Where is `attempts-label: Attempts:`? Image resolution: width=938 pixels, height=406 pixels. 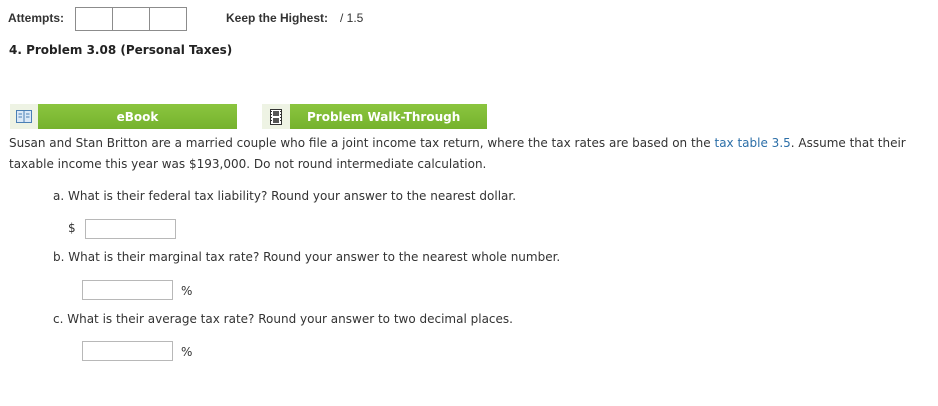 attempts-label: Attempts: is located at coordinates (36, 18).